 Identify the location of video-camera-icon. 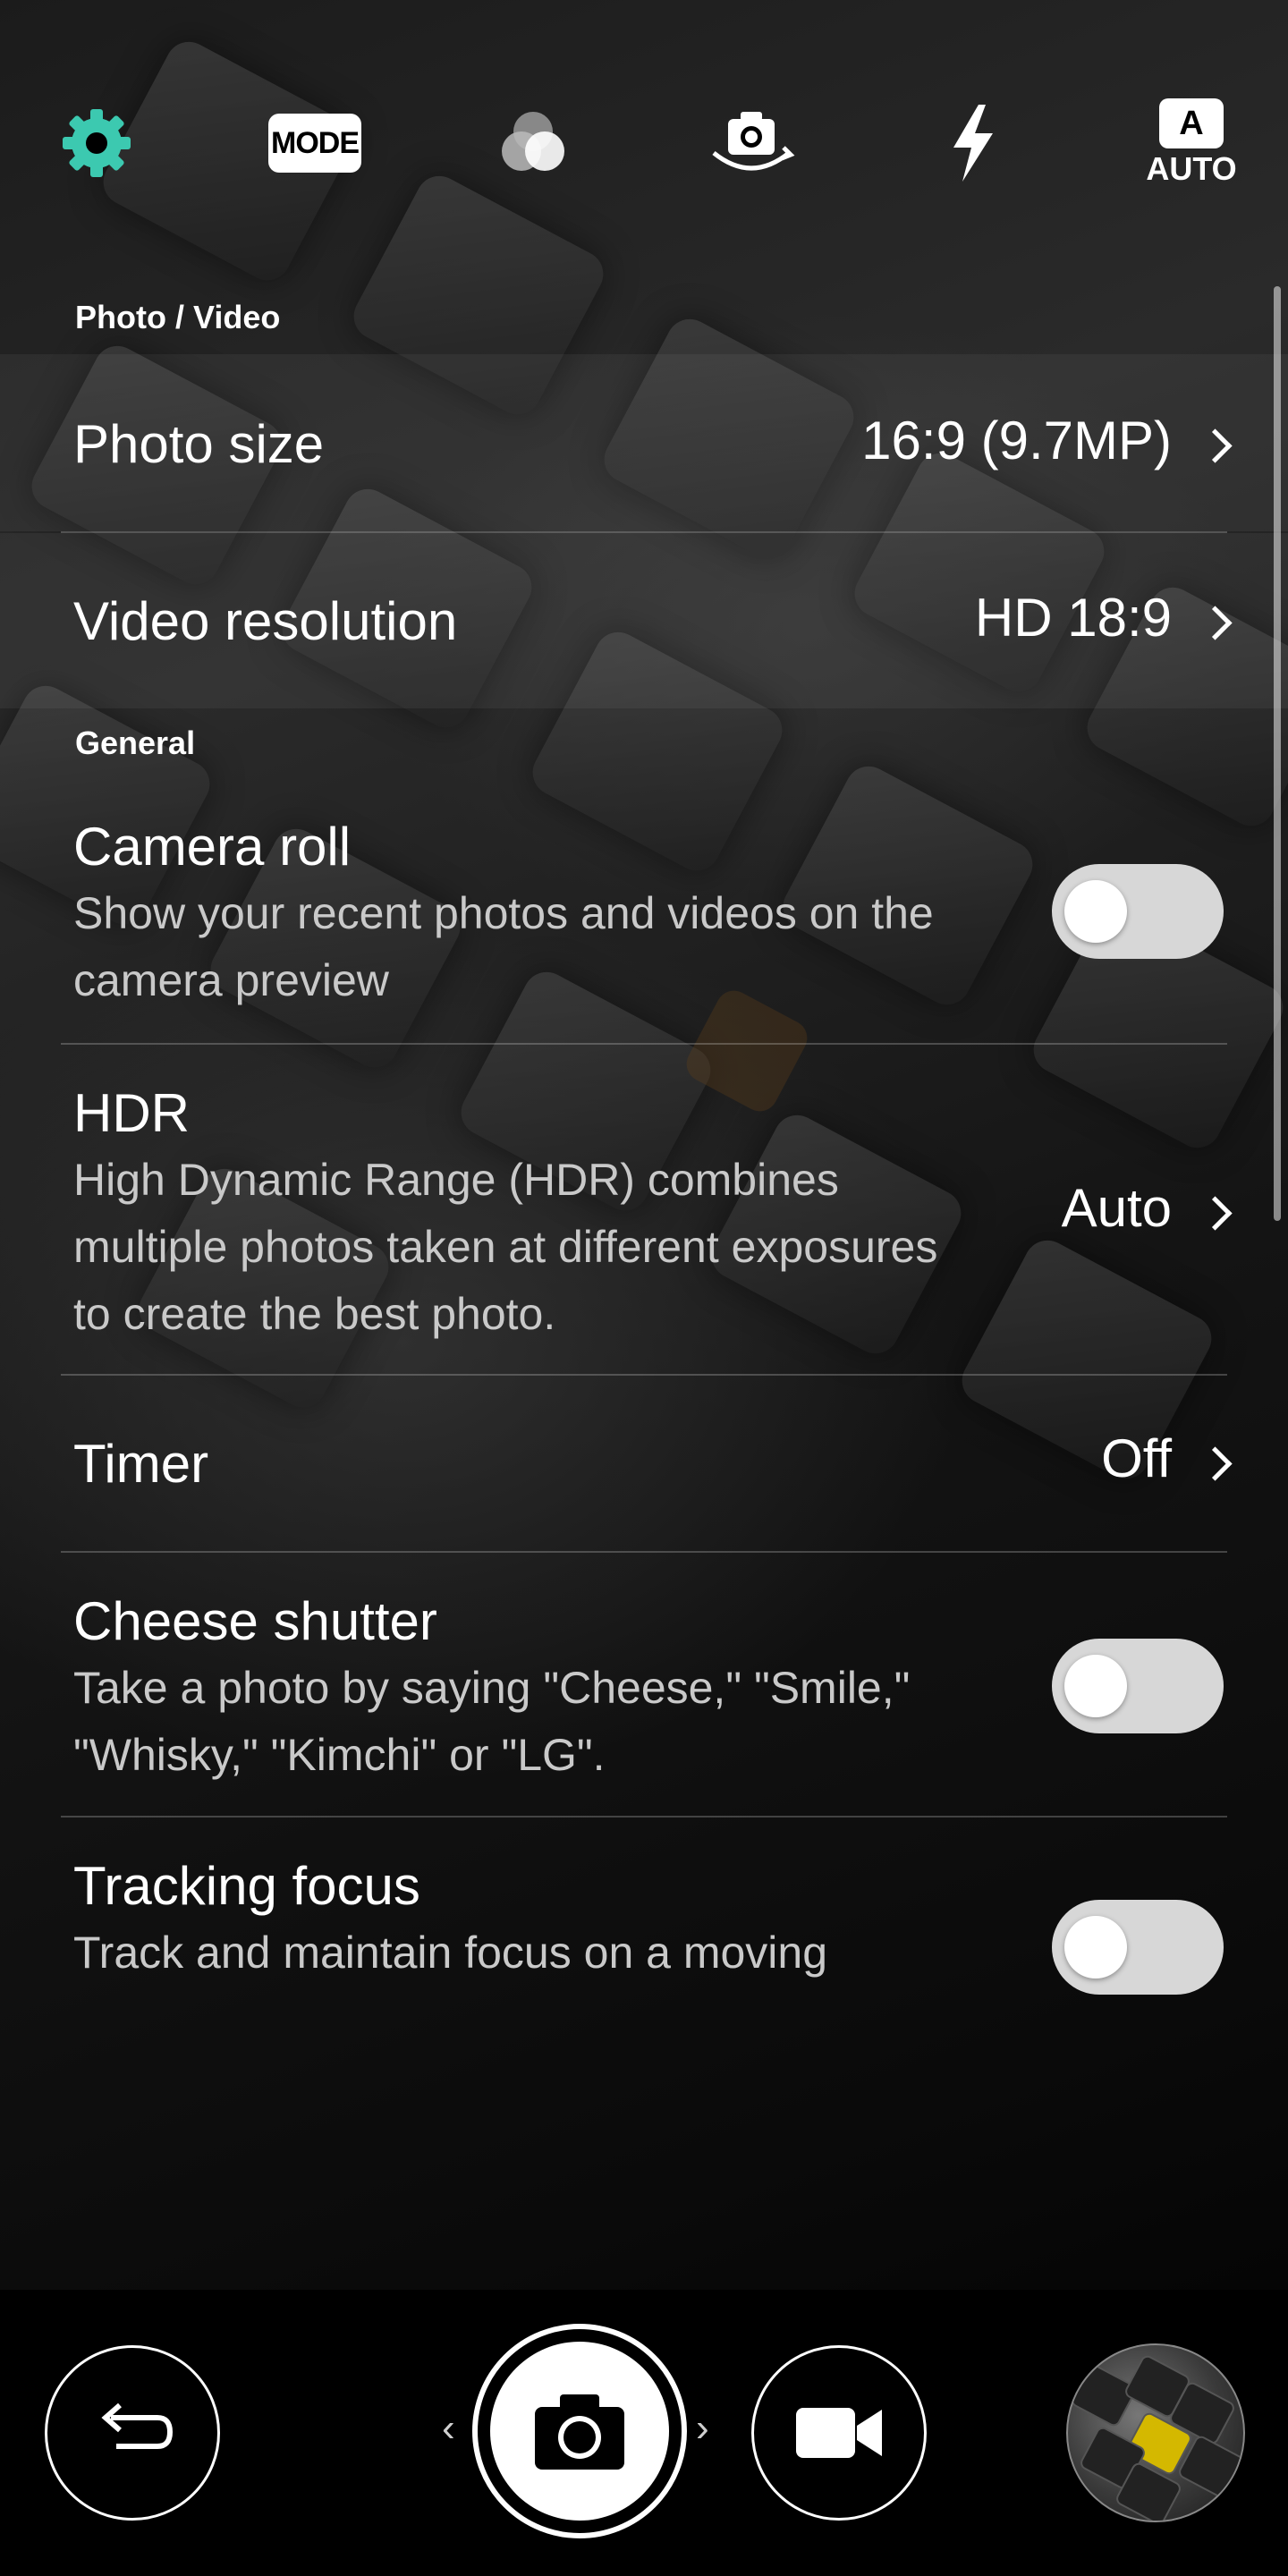
(839, 2433).